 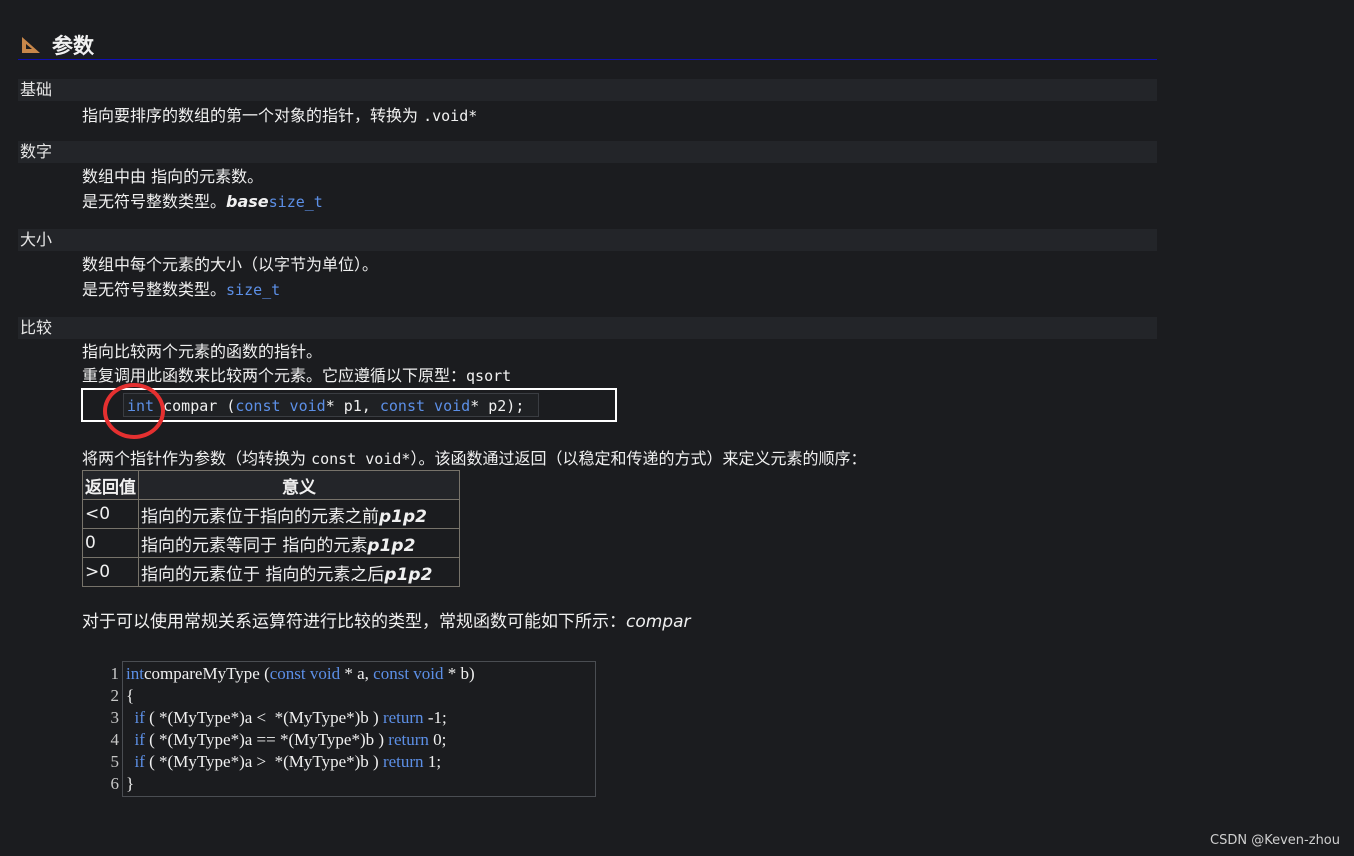 I want to click on code-line: {, so click(x=130, y=696).